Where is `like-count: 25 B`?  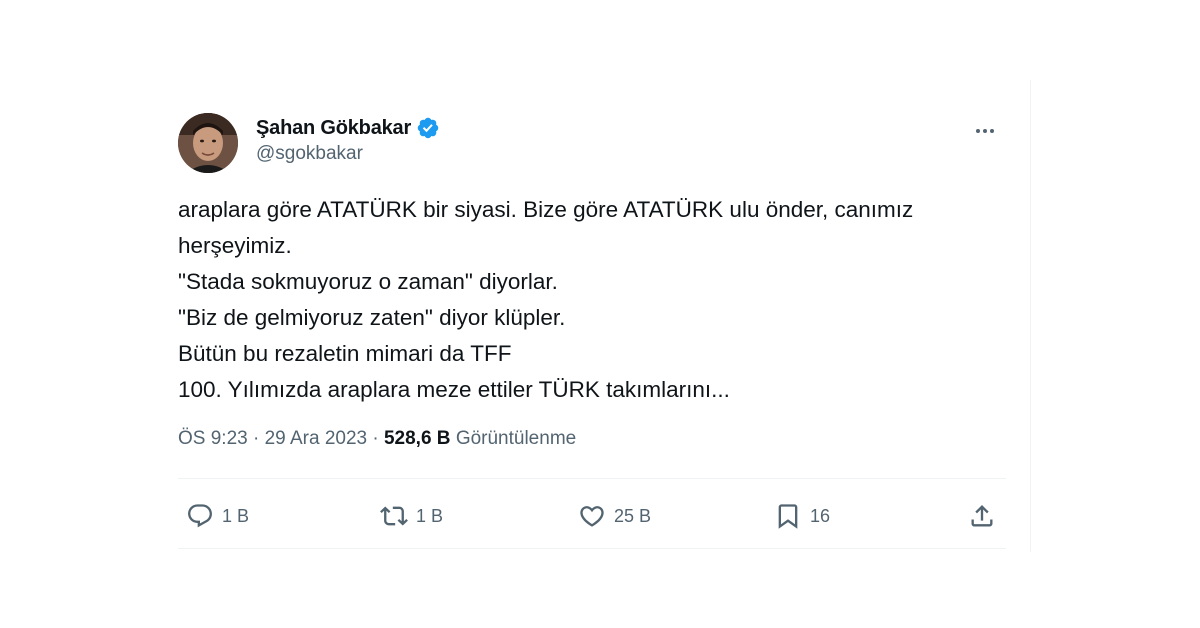 like-count: 25 B is located at coordinates (633, 515).